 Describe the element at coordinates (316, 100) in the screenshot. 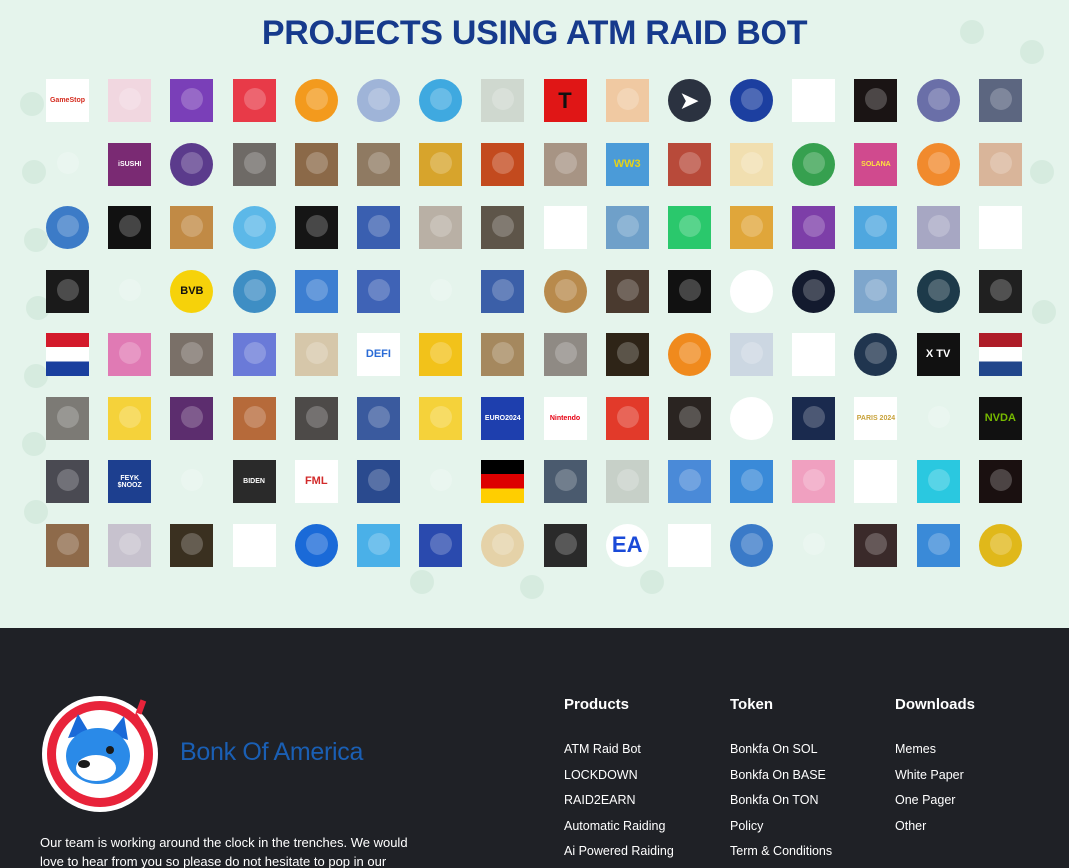

I see `garfield-logo` at that location.